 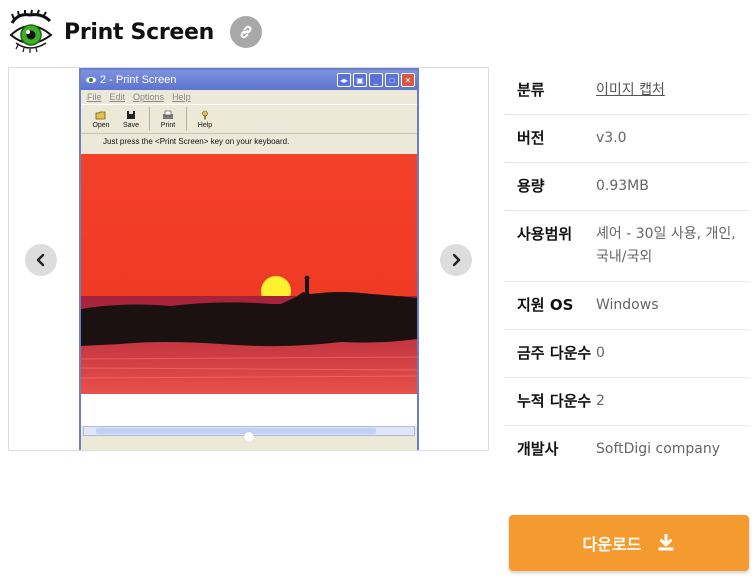 What do you see at coordinates (117, 97) in the screenshot?
I see `menu-edit: Edit` at bounding box center [117, 97].